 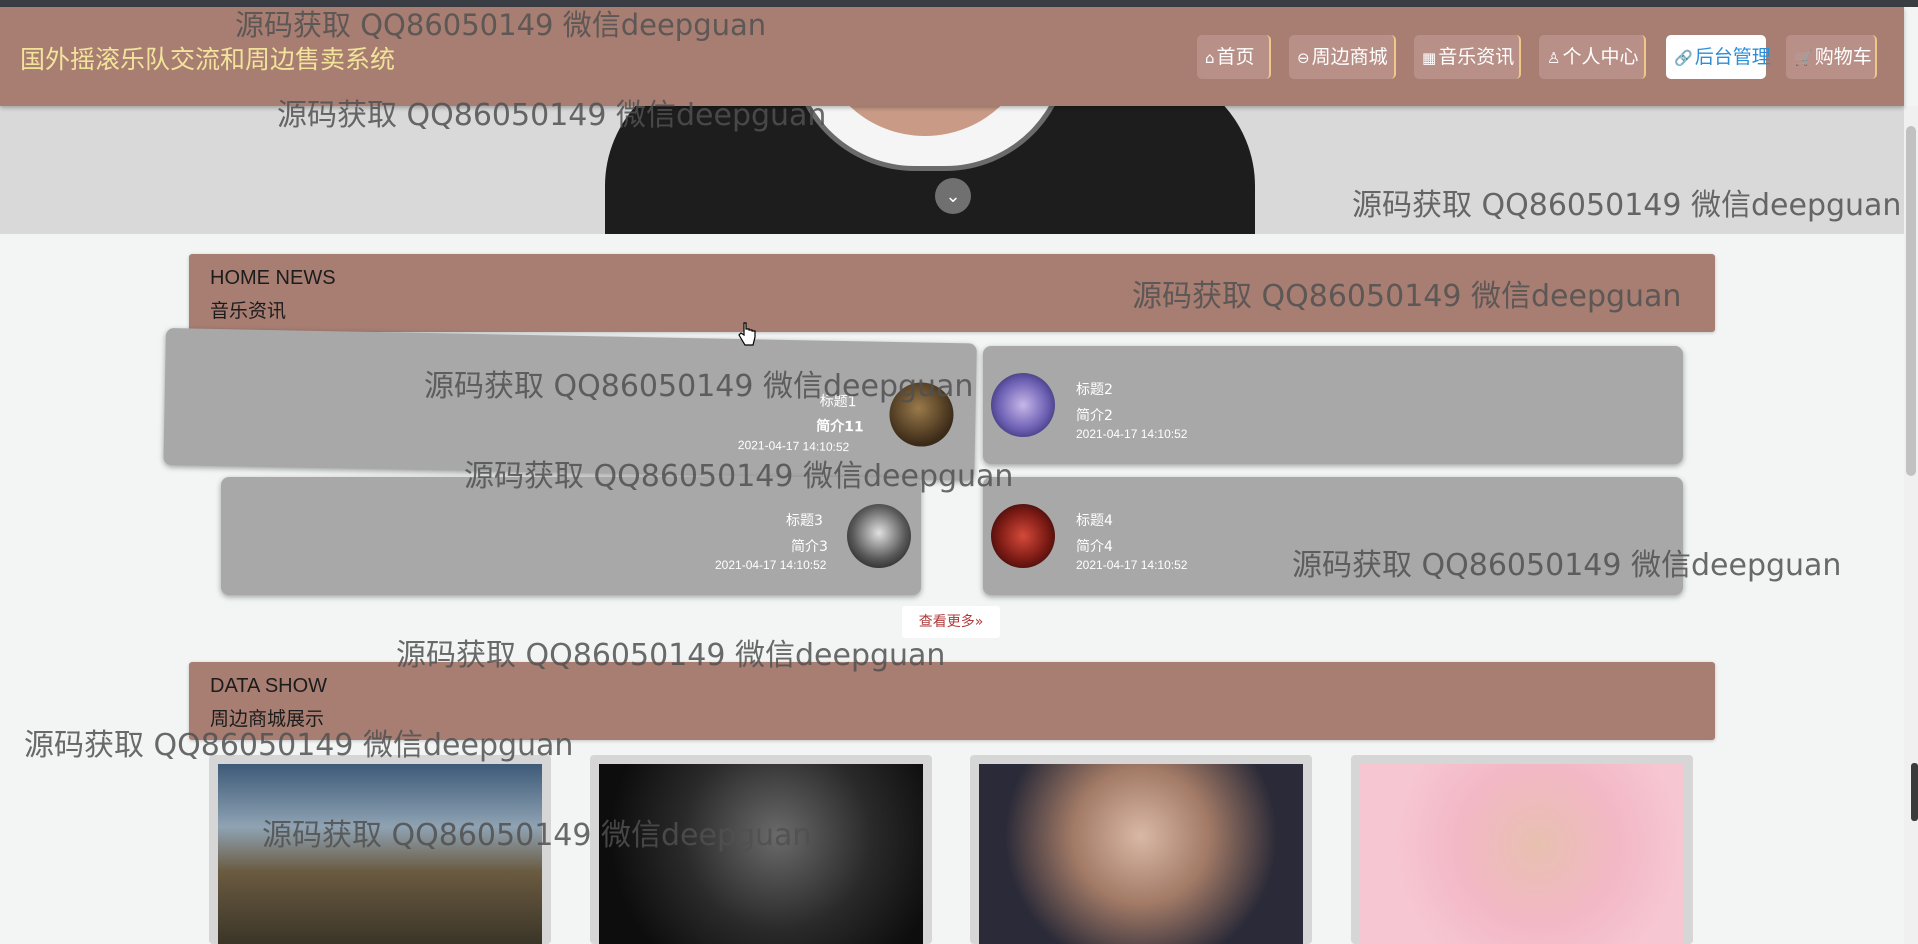 What do you see at coordinates (959, 3) in the screenshot?
I see `browser-top-strip` at bounding box center [959, 3].